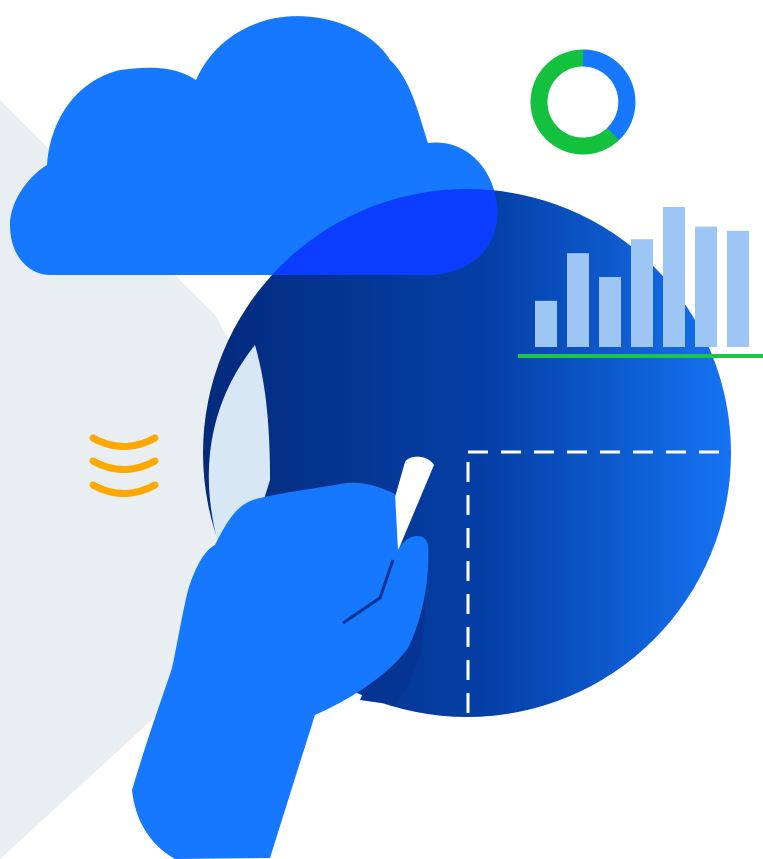 The width and height of the screenshot is (763, 859). I want to click on donut-chart-icon, so click(583, 102).